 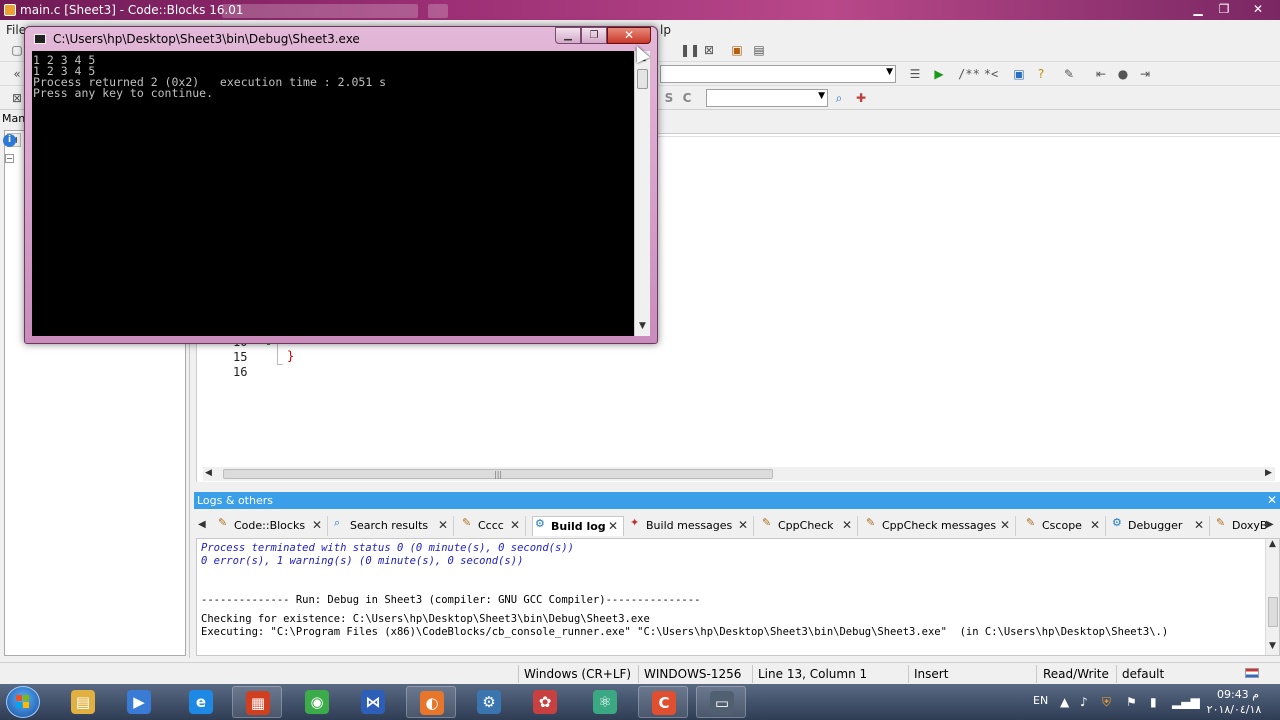 What do you see at coordinates (1041, 74) in the screenshot?
I see `help-icon: ?` at bounding box center [1041, 74].